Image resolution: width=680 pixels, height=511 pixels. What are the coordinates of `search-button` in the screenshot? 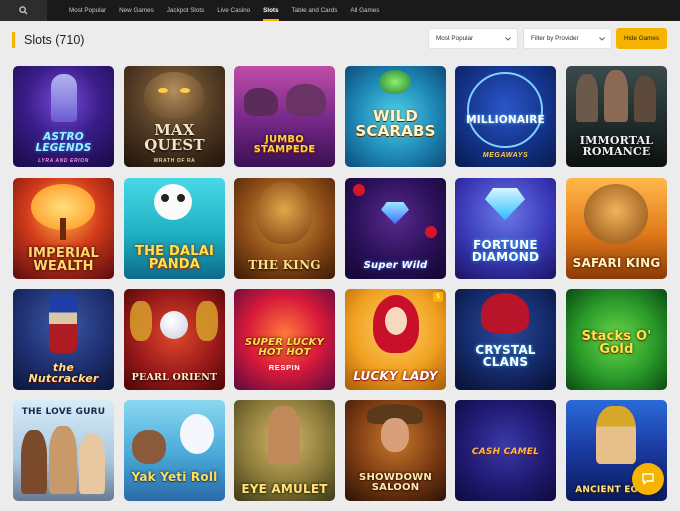 It's located at (23, 10).